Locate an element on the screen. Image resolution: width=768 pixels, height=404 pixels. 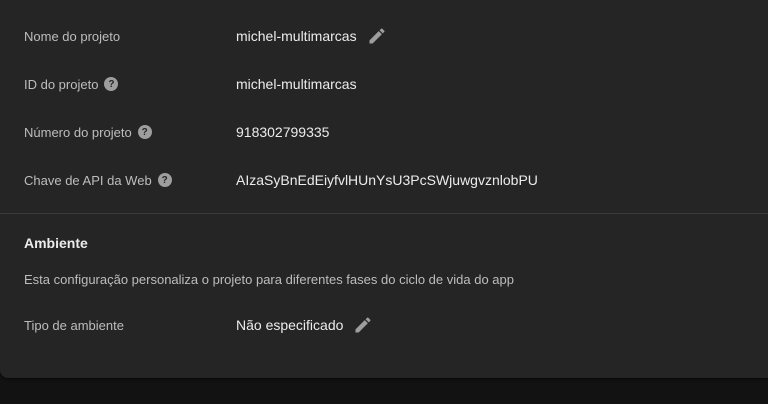
project-id-help-icon: ? is located at coordinates (111, 84).